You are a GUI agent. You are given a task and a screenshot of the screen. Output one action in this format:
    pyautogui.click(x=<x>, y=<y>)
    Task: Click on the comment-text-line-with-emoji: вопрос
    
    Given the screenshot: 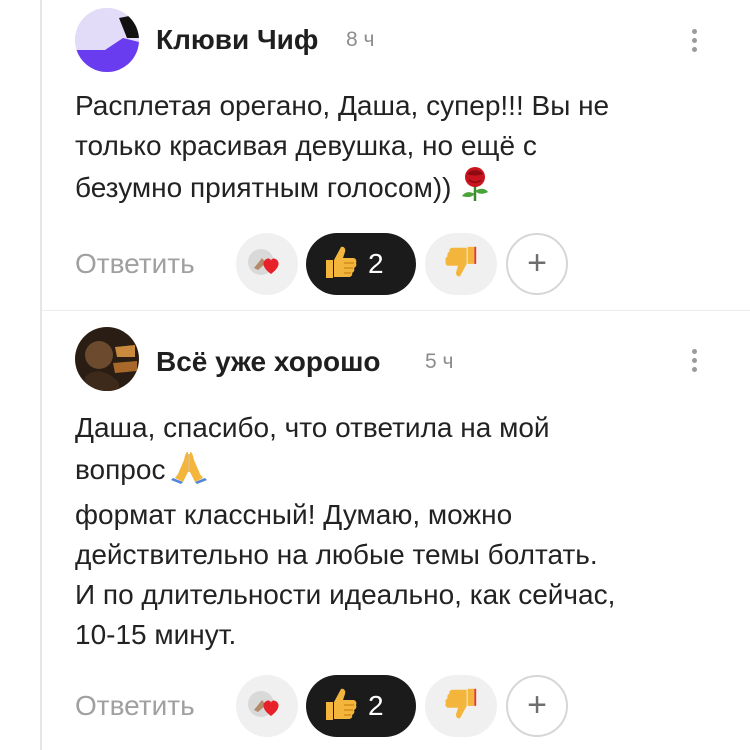 What is the action you would take?
    pyautogui.click(x=400, y=471)
    